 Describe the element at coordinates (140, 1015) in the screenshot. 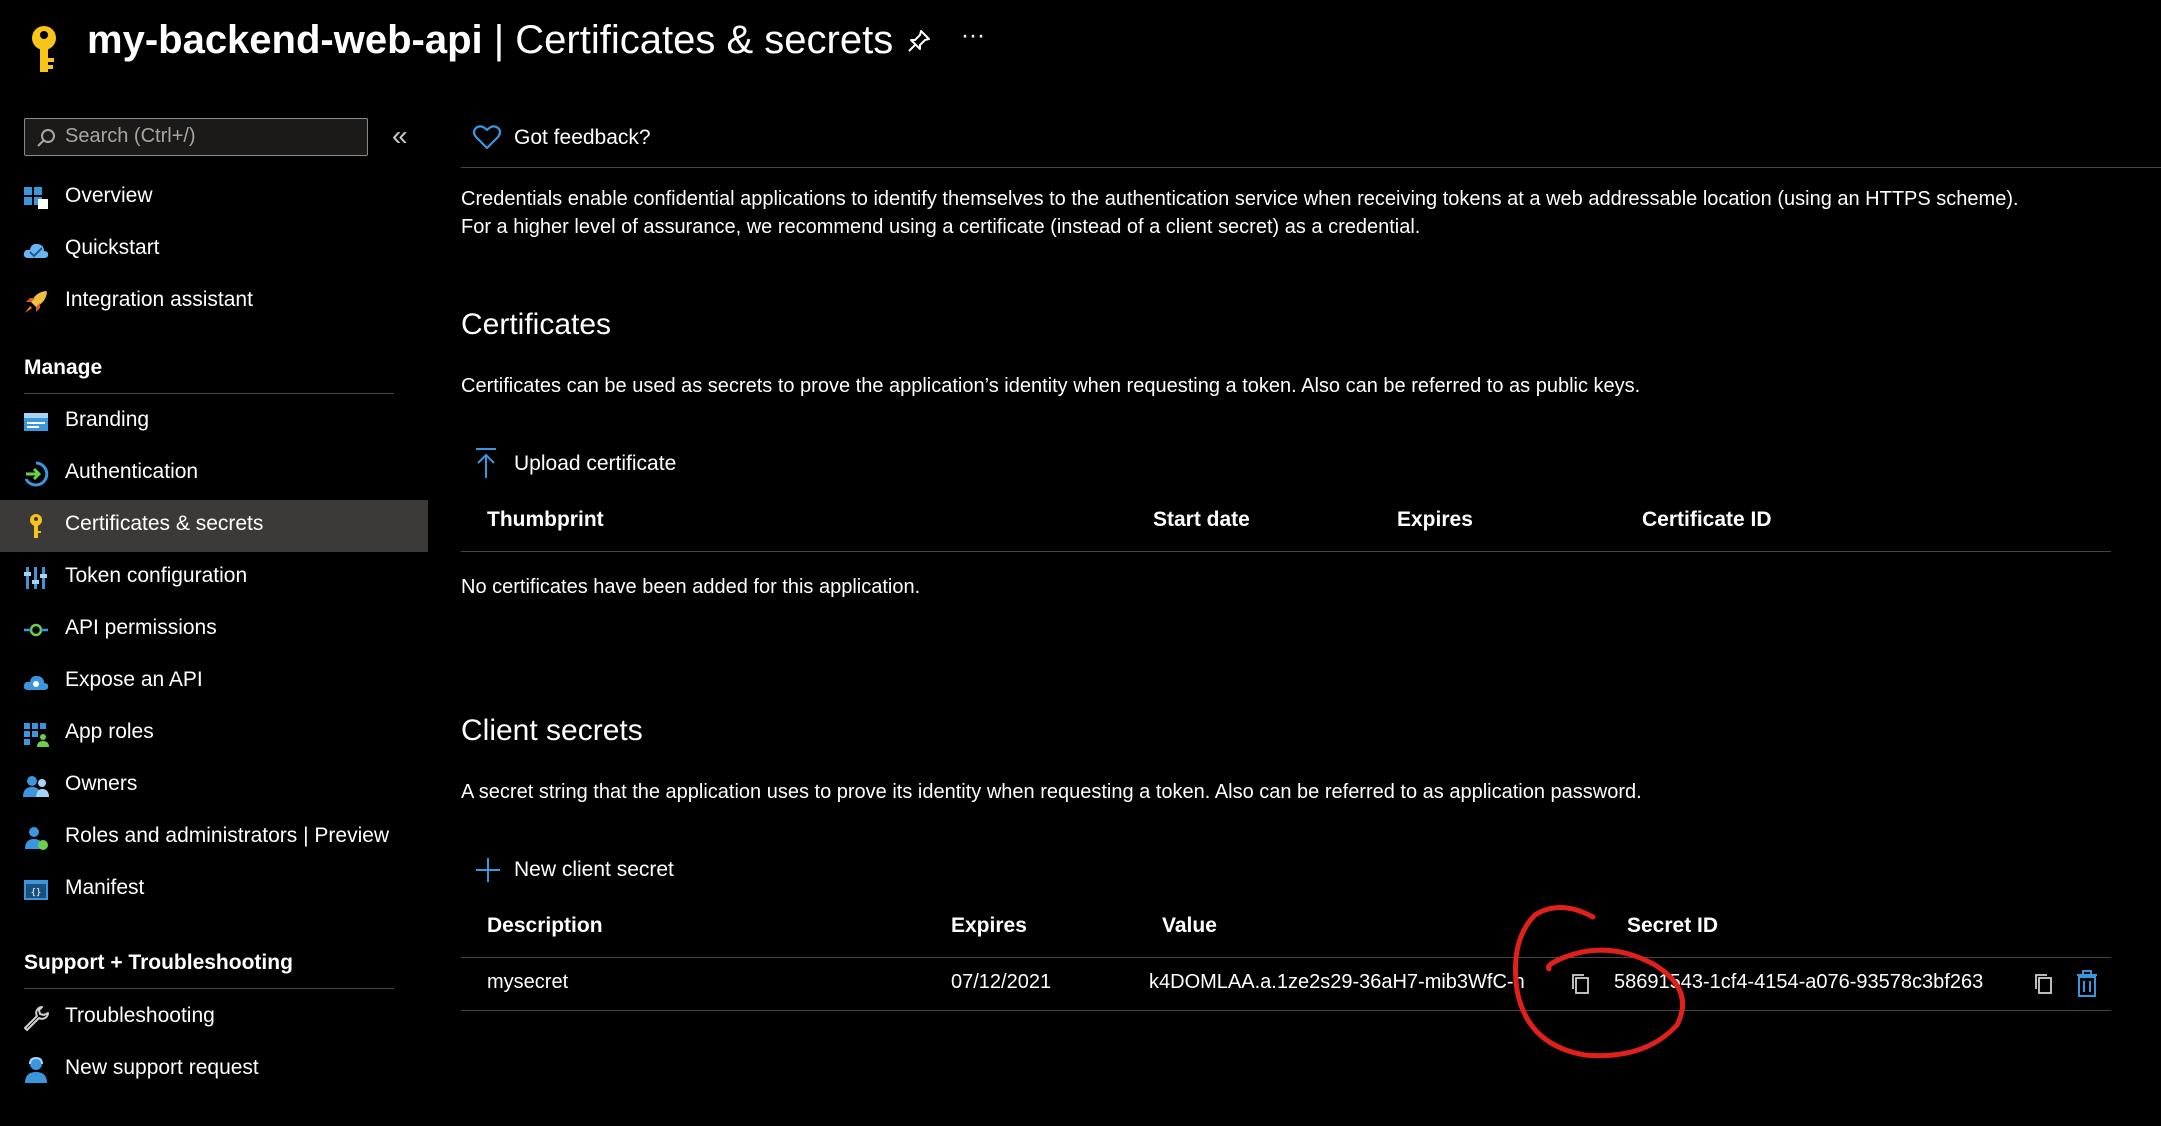

I see `sidebar-item-label: Troubleshooting` at that location.